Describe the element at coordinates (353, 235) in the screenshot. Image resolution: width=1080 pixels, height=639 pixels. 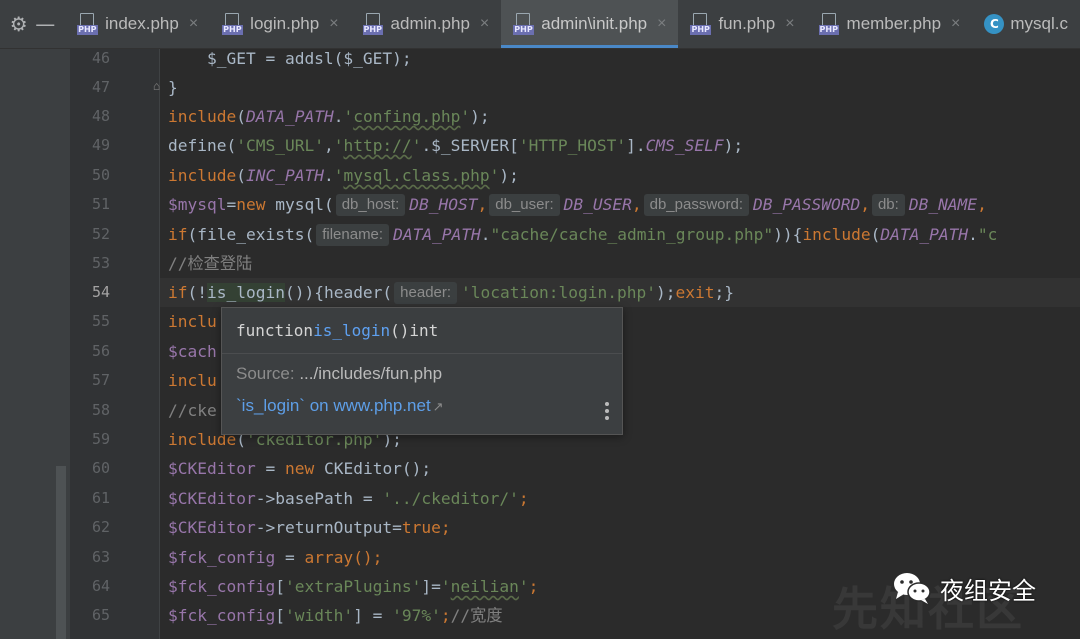
I see `parameter-hint: filename:` at that location.